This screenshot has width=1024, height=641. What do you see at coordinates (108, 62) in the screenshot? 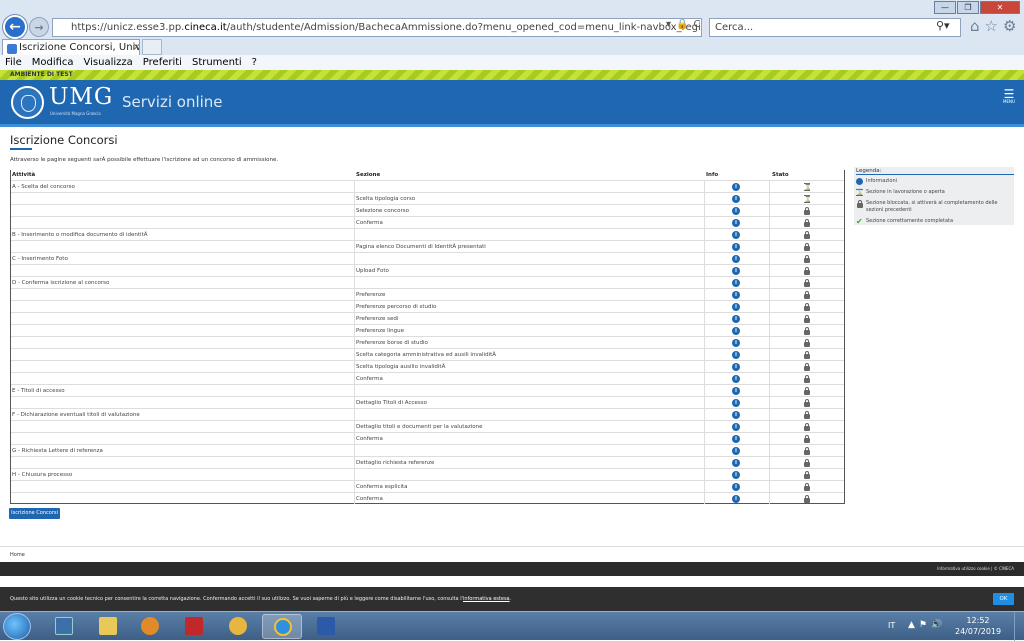
I see `menu-visualizza: Visualizza` at bounding box center [108, 62].